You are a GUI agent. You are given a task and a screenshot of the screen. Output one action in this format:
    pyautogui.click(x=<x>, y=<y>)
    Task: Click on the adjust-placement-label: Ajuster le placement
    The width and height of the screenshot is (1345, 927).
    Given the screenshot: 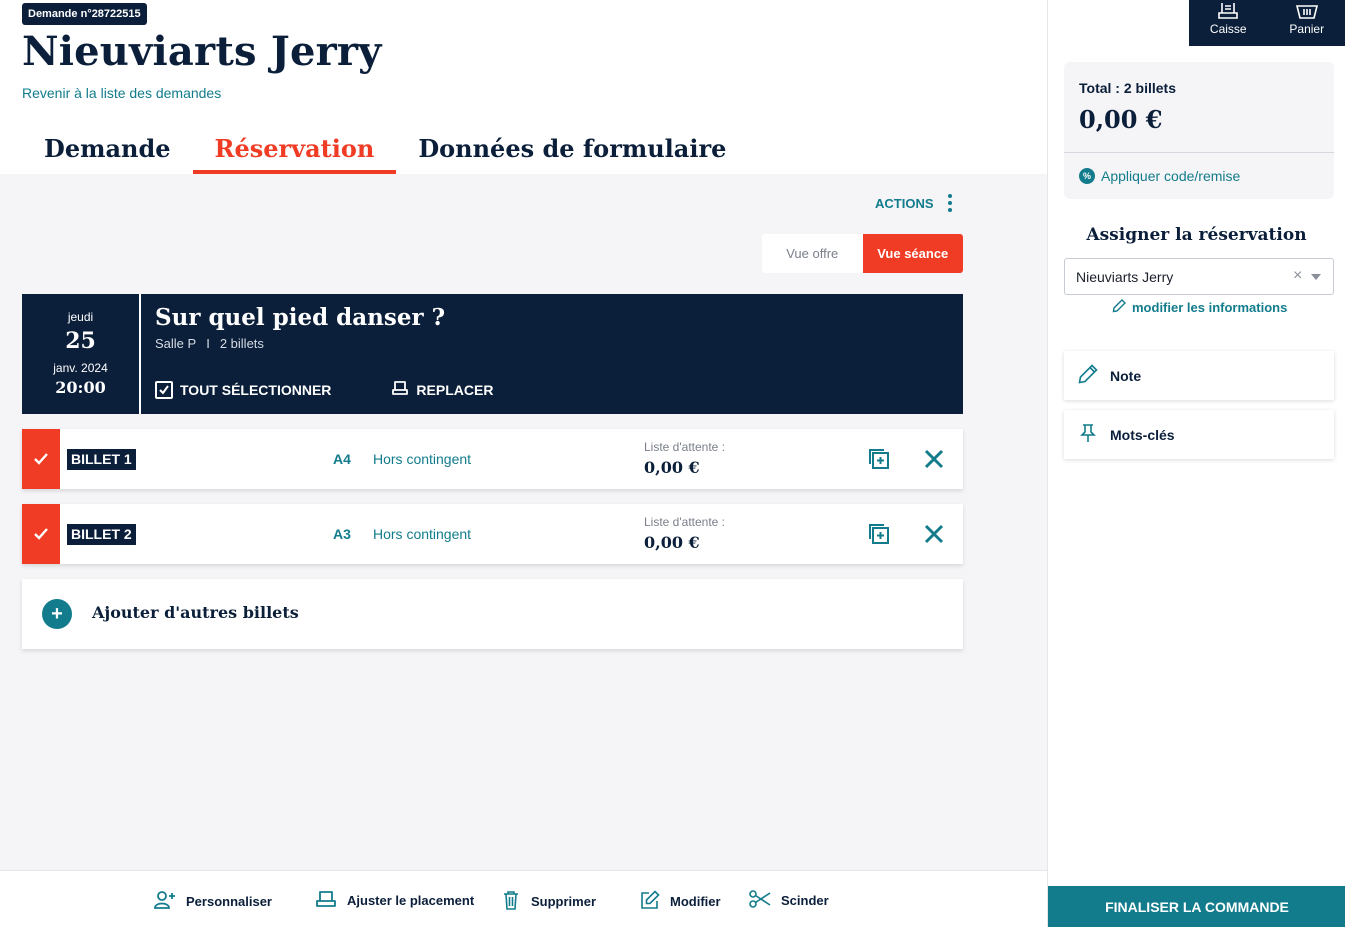 What is the action you would take?
    pyautogui.click(x=411, y=900)
    